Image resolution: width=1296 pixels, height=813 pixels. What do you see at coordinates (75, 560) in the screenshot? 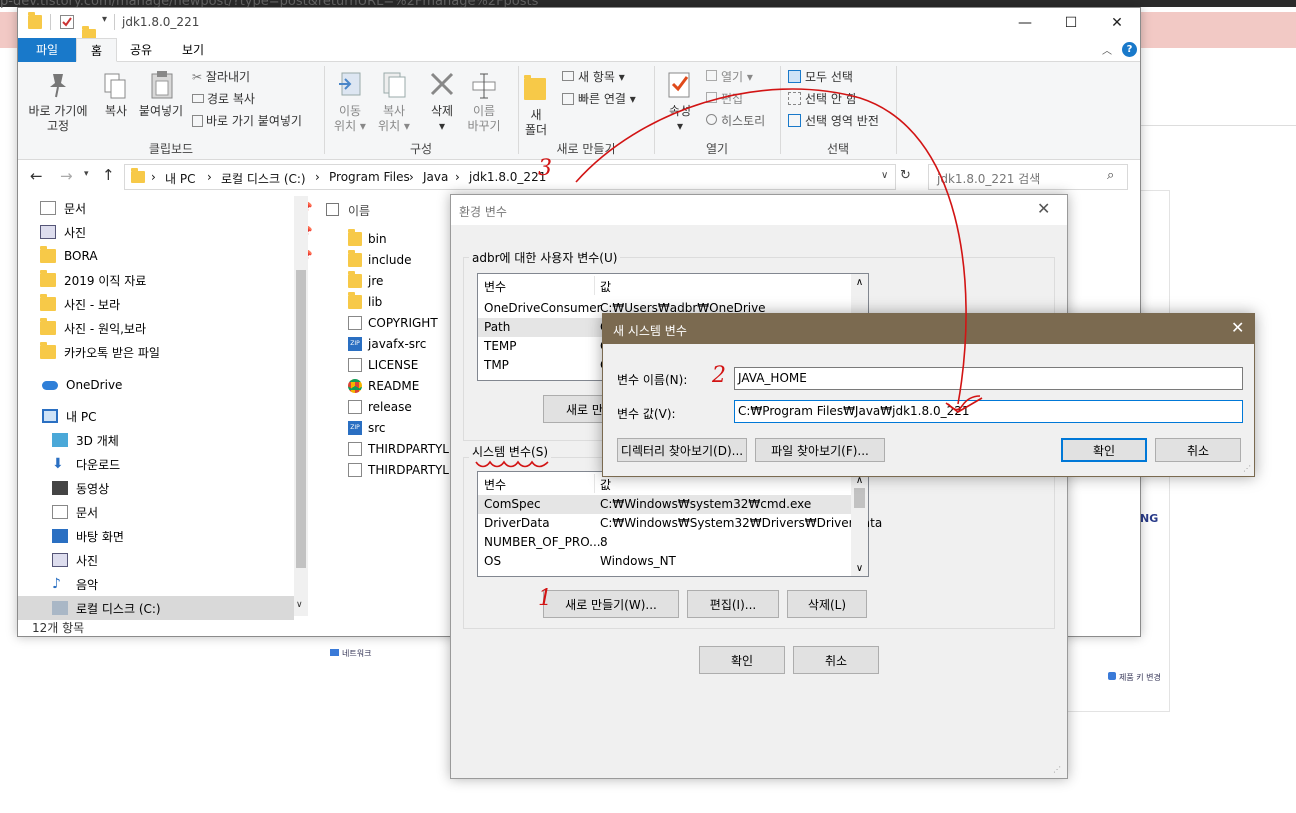
I see `nav-item-pictures-pc: 사진` at bounding box center [75, 560].